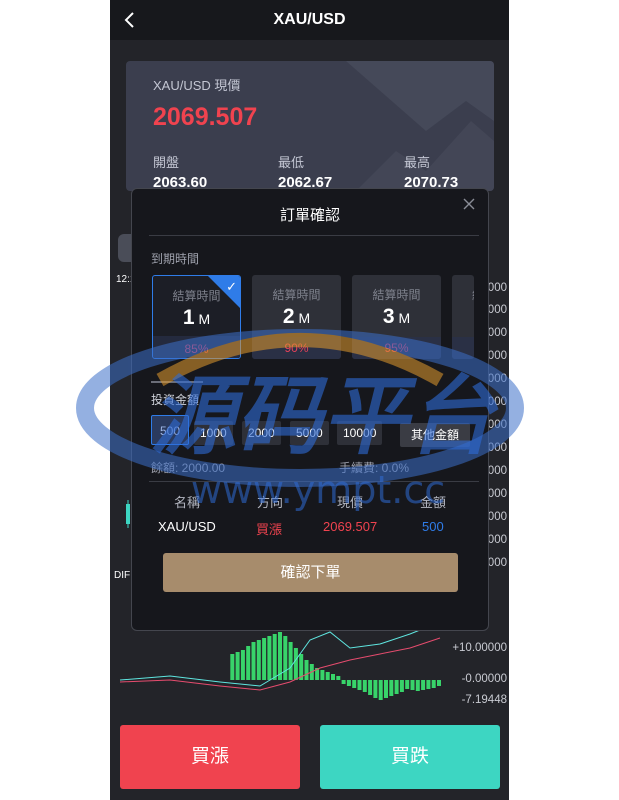 This screenshot has width=619, height=800. Describe the element at coordinates (197, 85) in the screenshot. I see `quote-label: XAU/USD 現價` at that location.